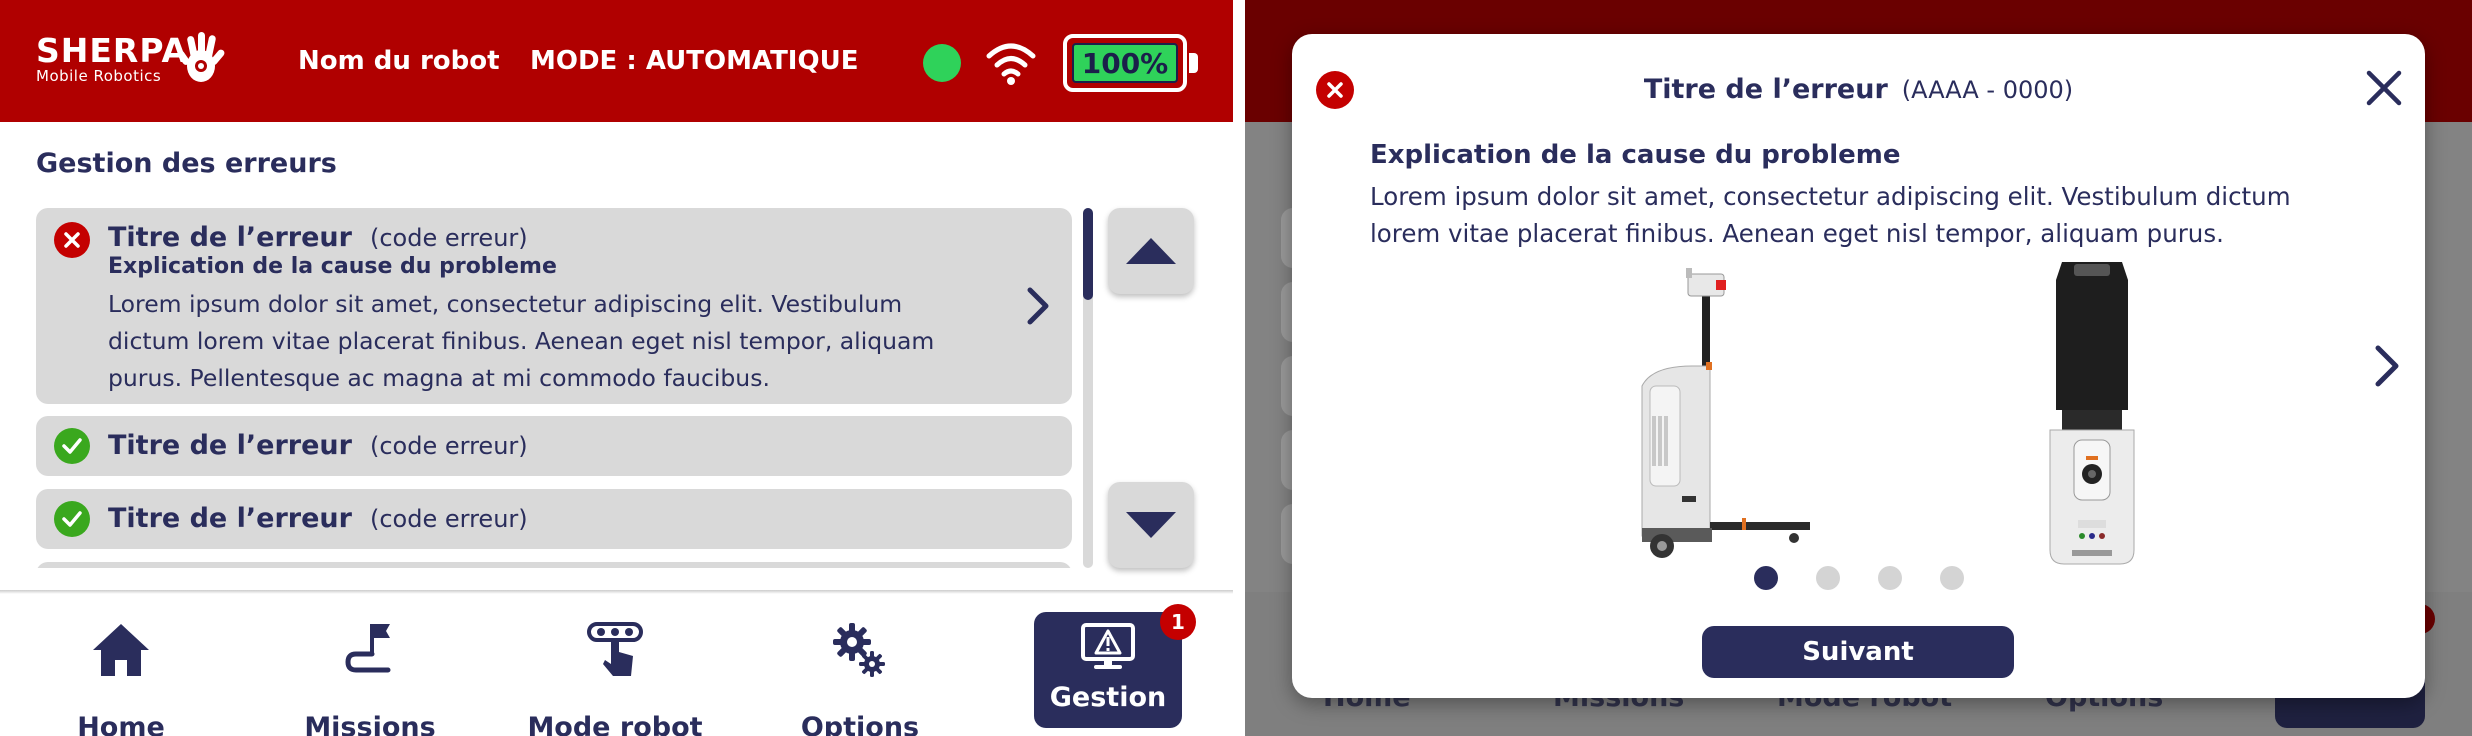 Image resolution: width=2472 pixels, height=736 pixels. I want to click on error-status-icon, so click(72, 240).